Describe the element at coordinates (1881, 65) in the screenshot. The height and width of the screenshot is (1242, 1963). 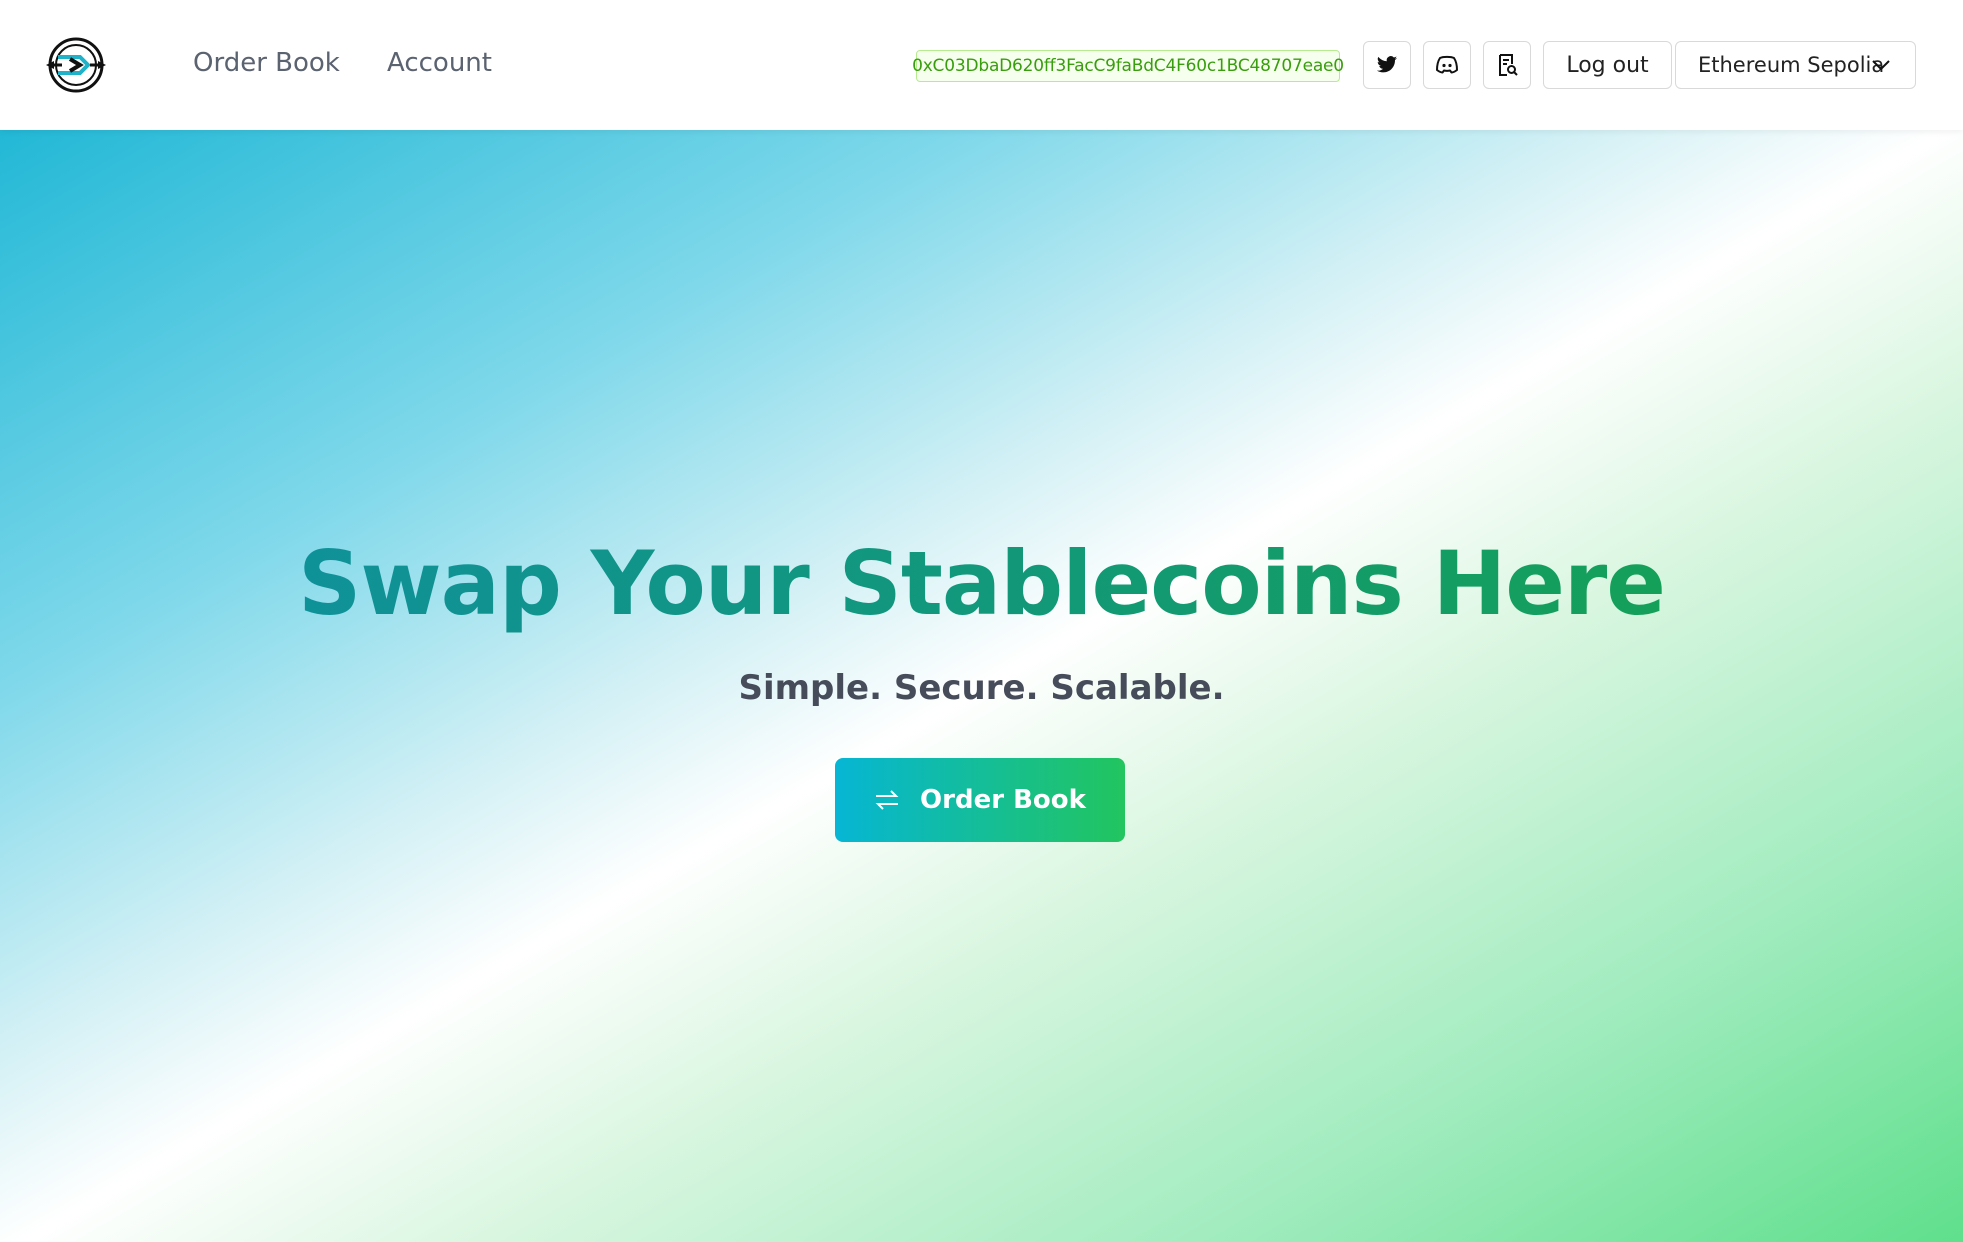
I see `chevron-down-icon` at that location.